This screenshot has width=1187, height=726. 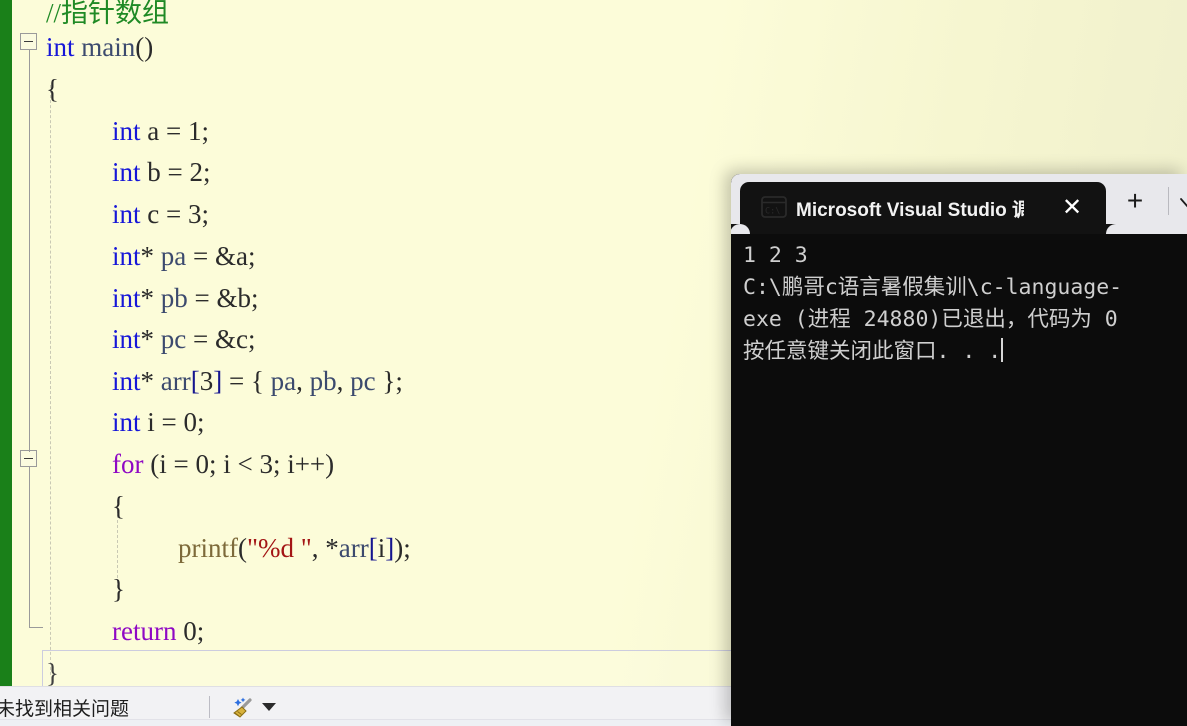 What do you see at coordinates (144, 631) in the screenshot?
I see `code-token: return` at bounding box center [144, 631].